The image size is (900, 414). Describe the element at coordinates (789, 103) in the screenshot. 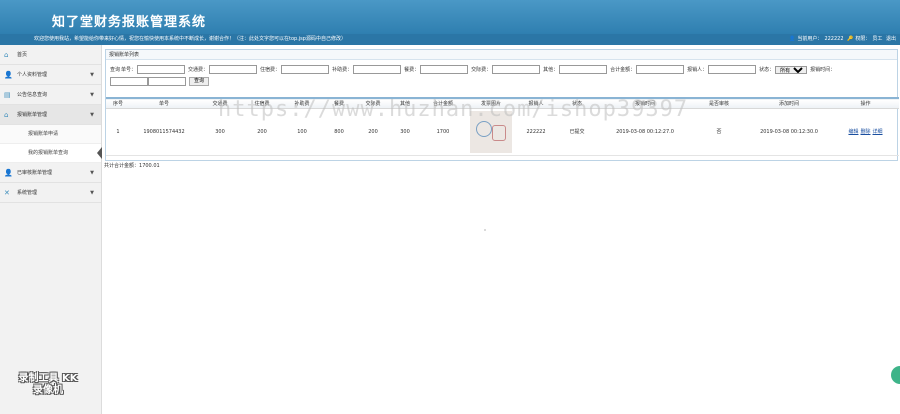

I see `col-added: 添加时间` at that location.